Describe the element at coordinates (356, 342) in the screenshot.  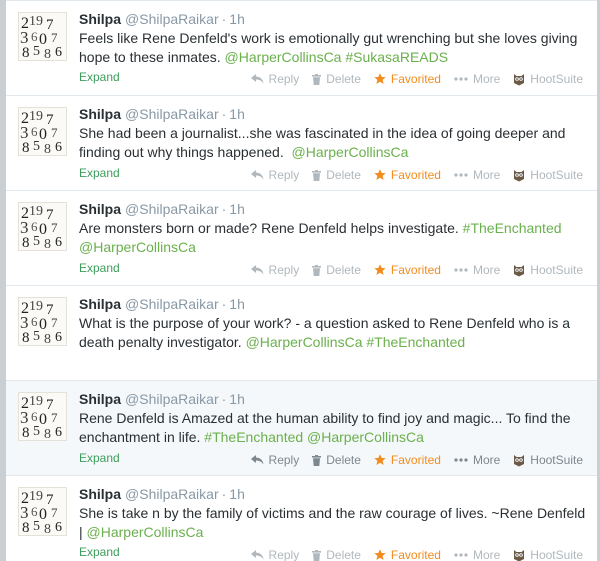
I see `tweet-mentions: @HarperCollinsCa #TheEnchanted` at that location.